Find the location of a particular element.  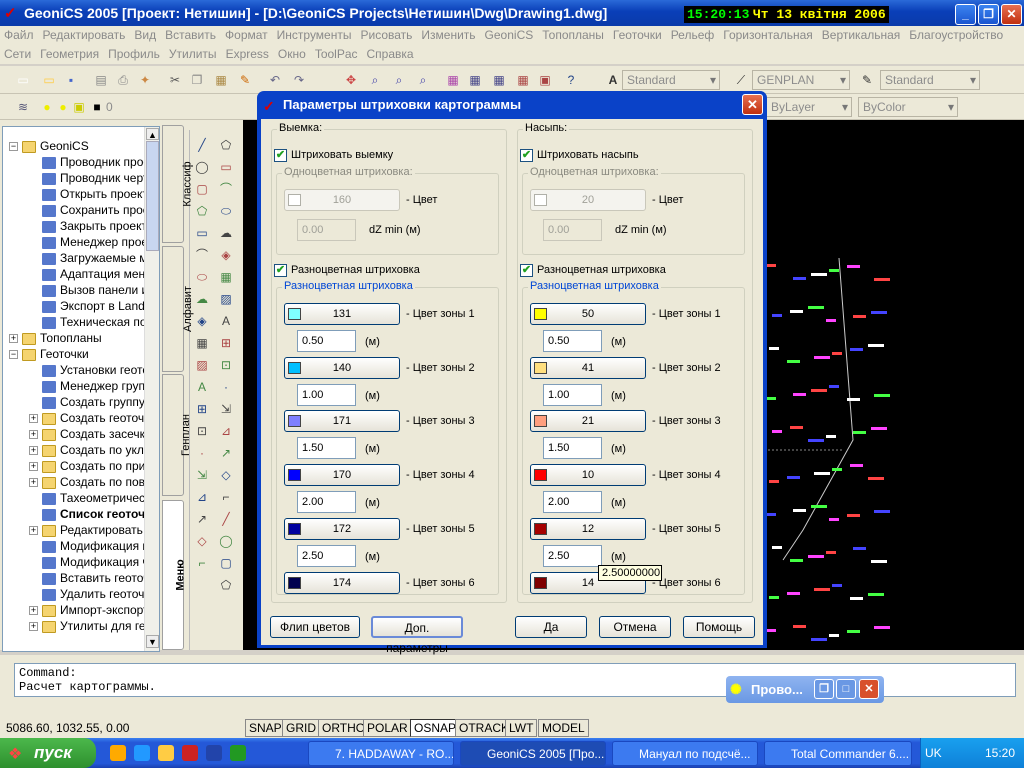

status-lwt-button: LWT is located at coordinates (521, 728).